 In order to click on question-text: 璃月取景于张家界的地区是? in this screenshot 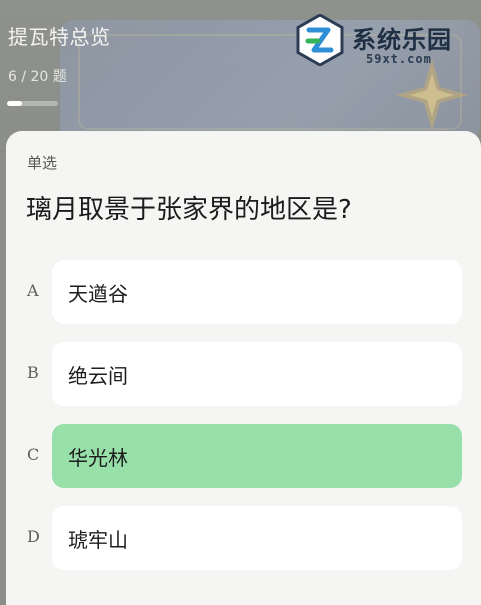, I will do `click(189, 210)`.